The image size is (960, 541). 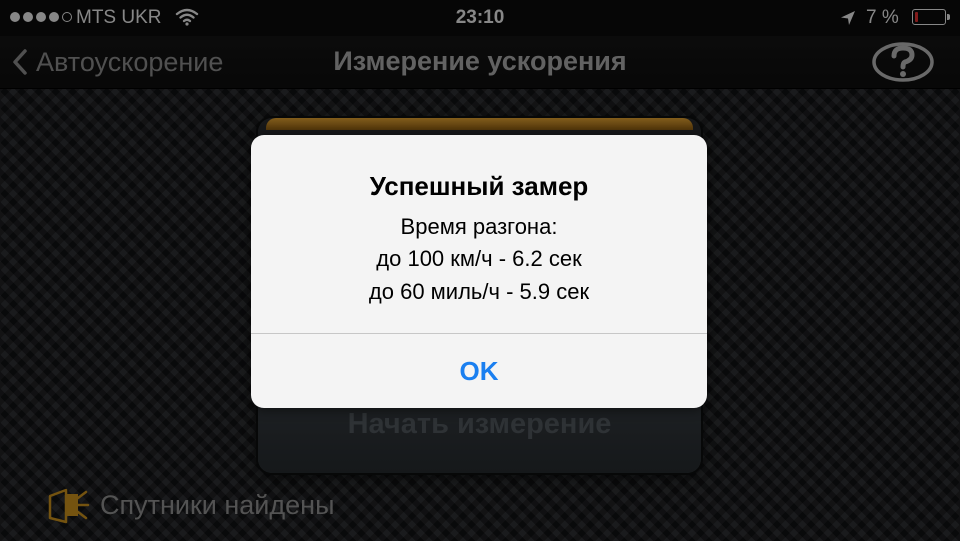 I want to click on alert-message-line: Время разгона:, so click(x=479, y=226).